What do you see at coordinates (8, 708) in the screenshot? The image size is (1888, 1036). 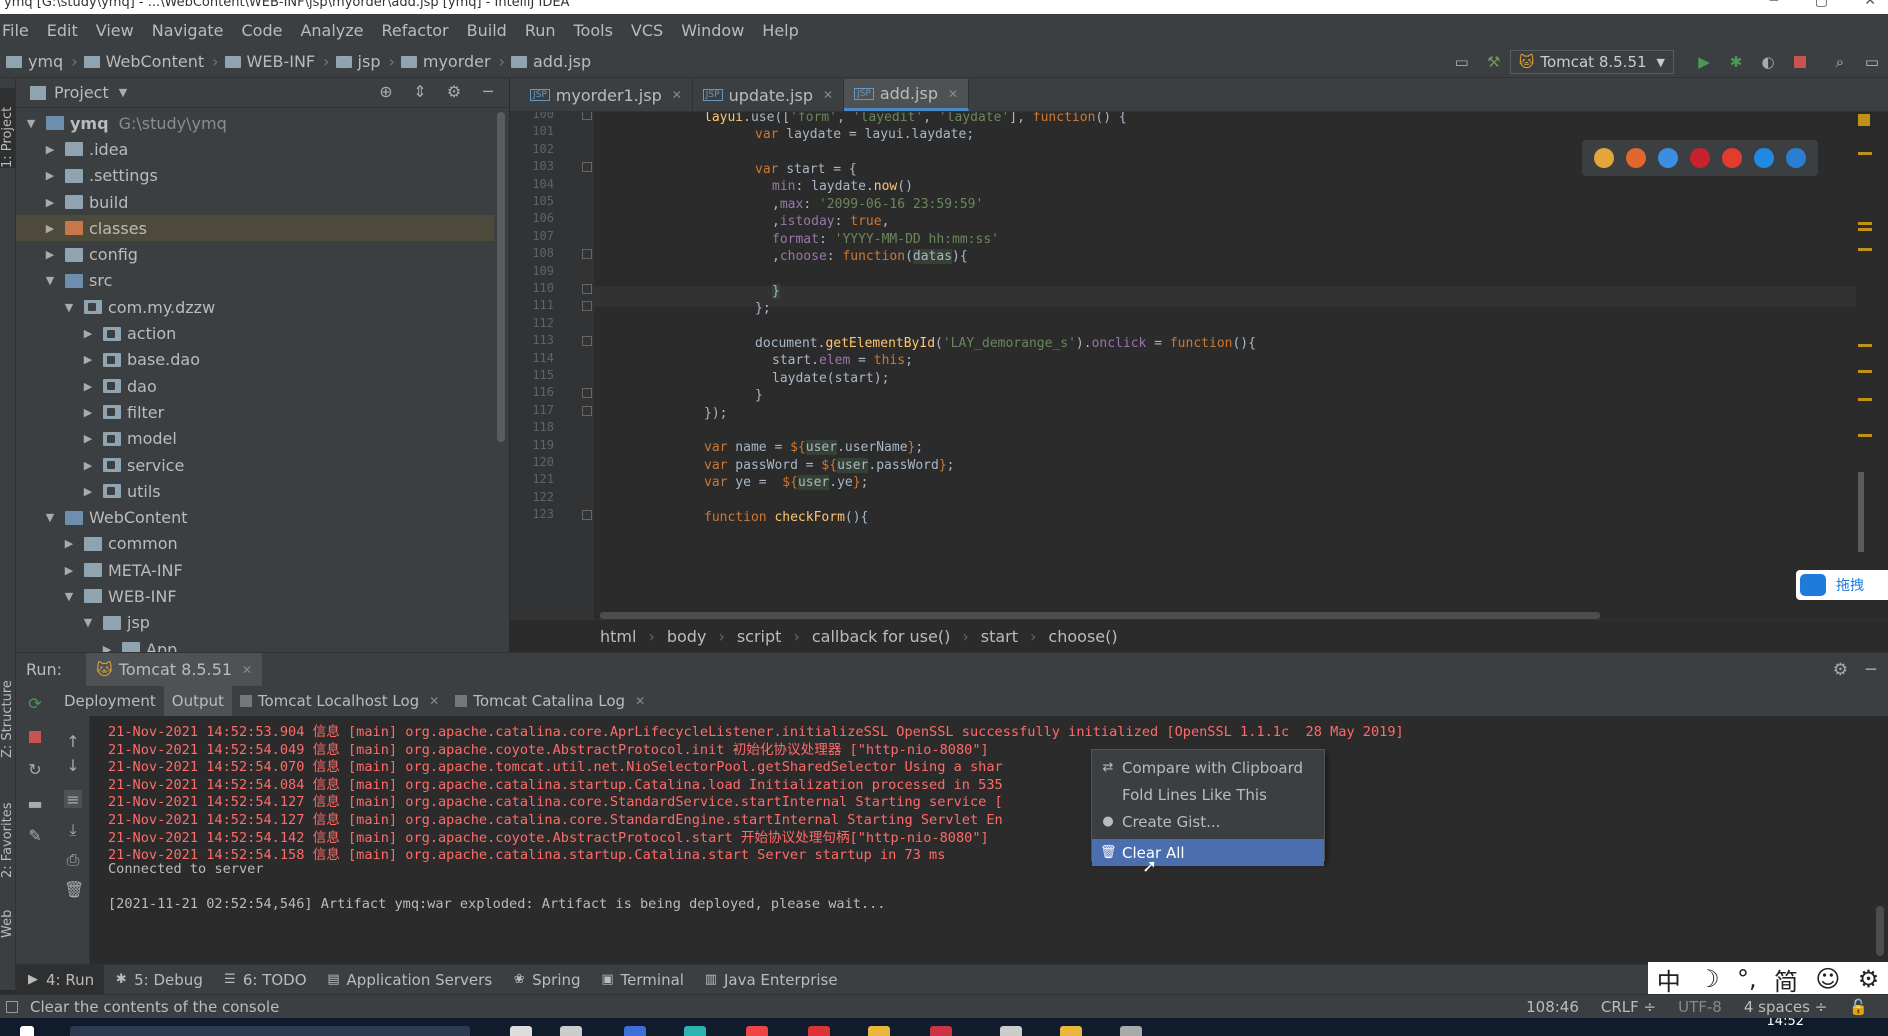 I see `structure-tool-tab: Z: Structure` at bounding box center [8, 708].